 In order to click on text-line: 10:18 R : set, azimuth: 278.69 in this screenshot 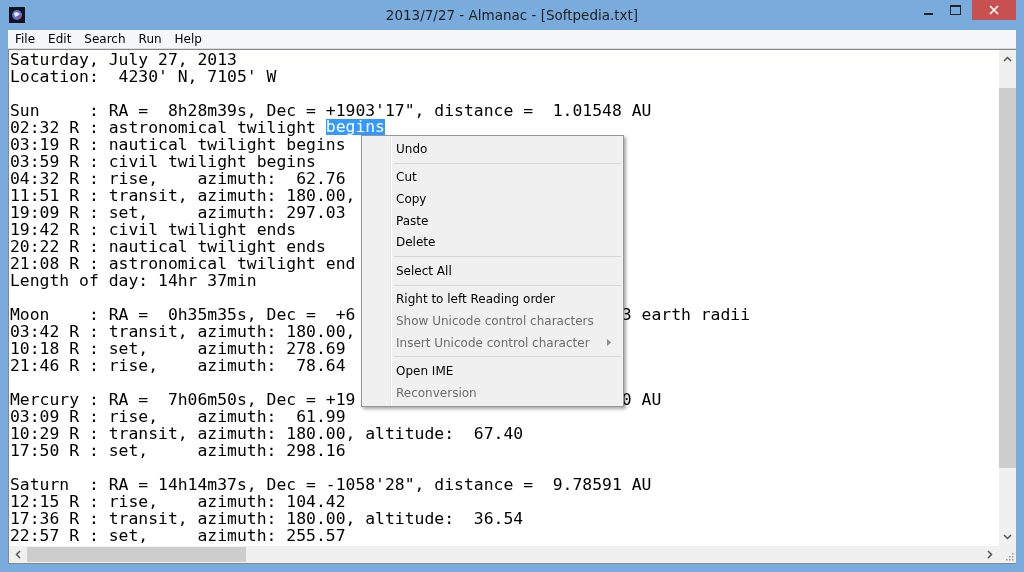, I will do `click(178, 348)`.